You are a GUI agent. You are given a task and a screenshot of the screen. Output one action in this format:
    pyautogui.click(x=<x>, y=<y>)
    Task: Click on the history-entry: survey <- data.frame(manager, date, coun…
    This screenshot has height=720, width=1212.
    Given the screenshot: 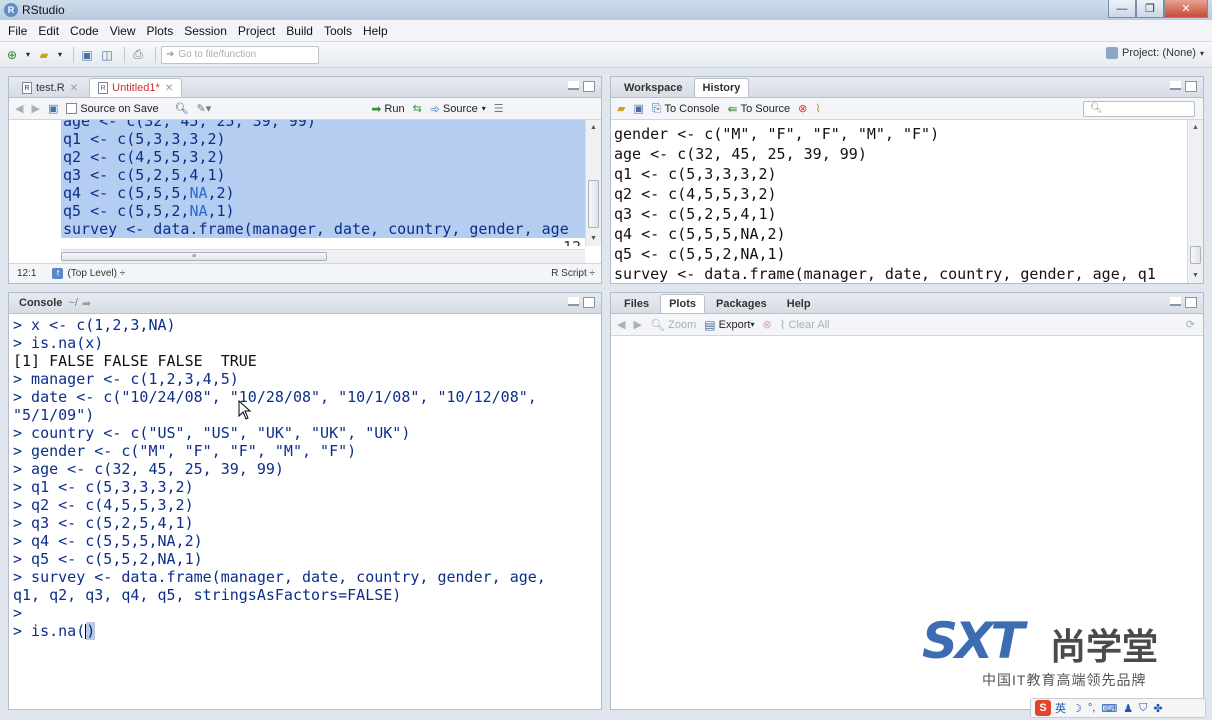 What is the action you would take?
    pyautogui.click(x=885, y=273)
    